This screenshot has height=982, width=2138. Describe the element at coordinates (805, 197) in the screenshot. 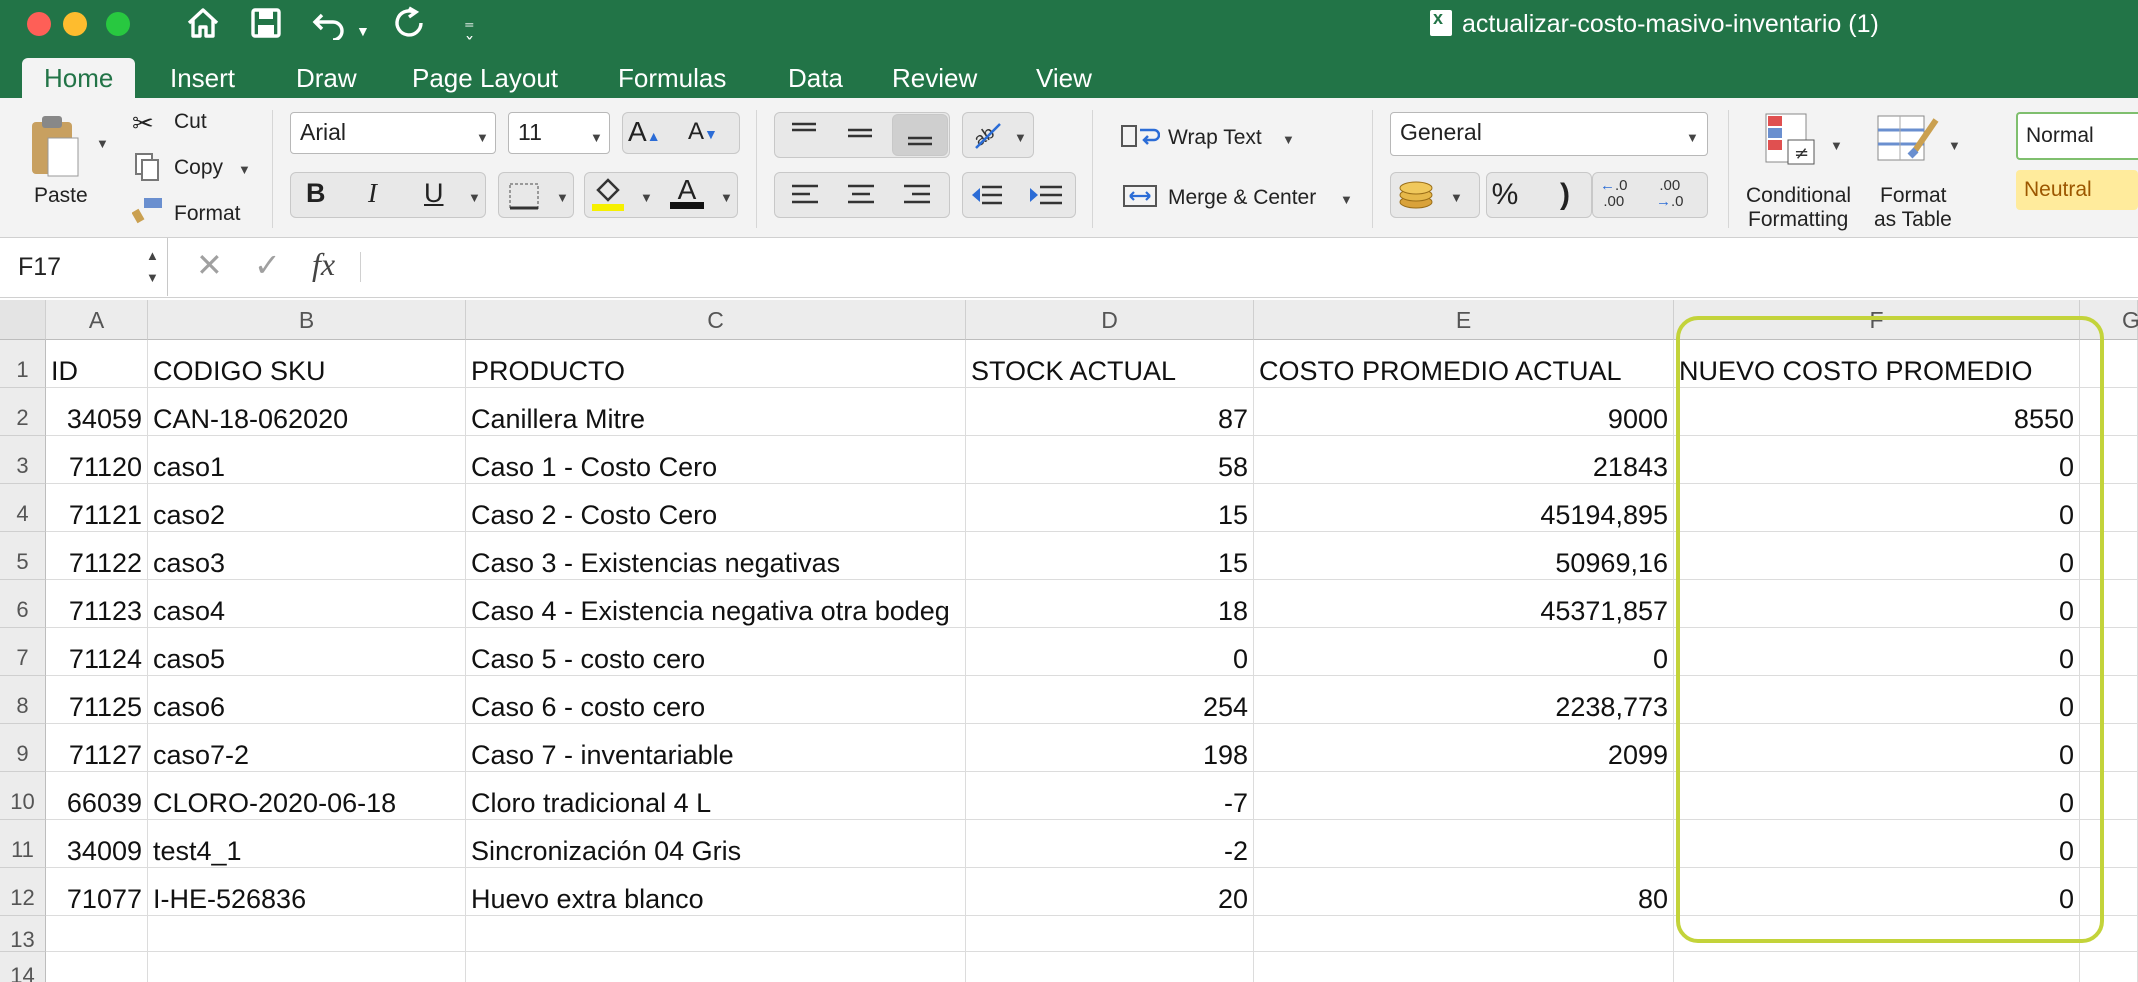

I see `align-left-icon` at that location.